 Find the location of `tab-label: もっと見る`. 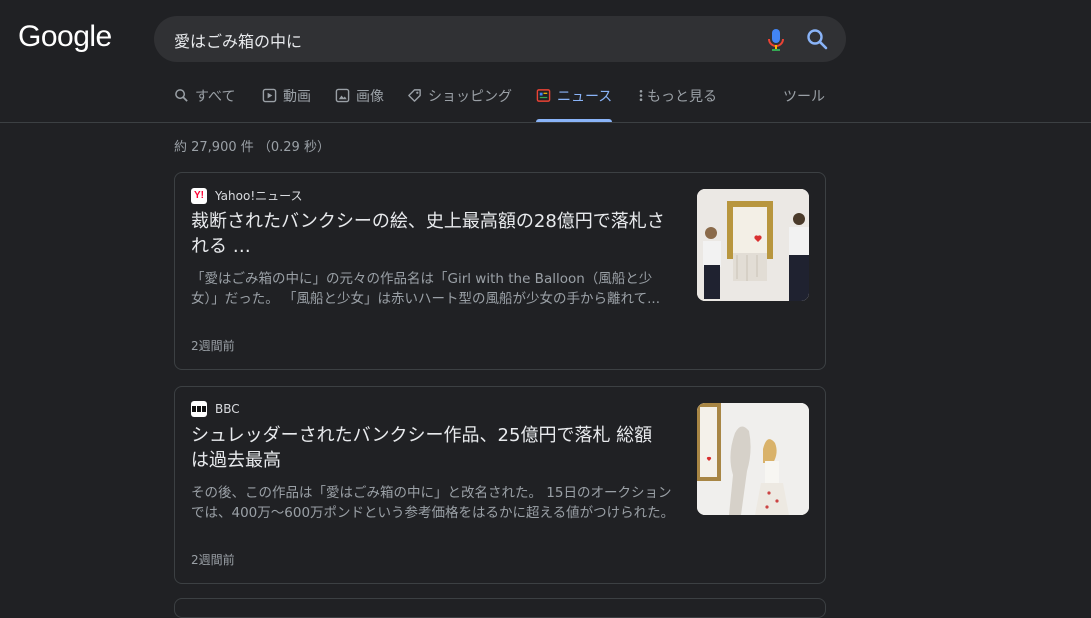

tab-label: もっと見る is located at coordinates (682, 97).